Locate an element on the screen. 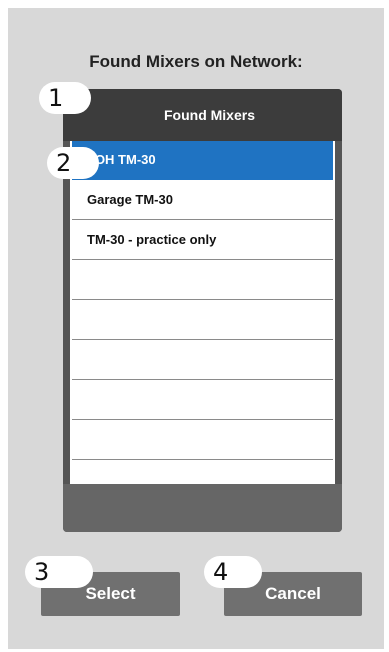 The image size is (389, 652). list-item-garage-tm-30: Garage TM-30 is located at coordinates (202, 200).